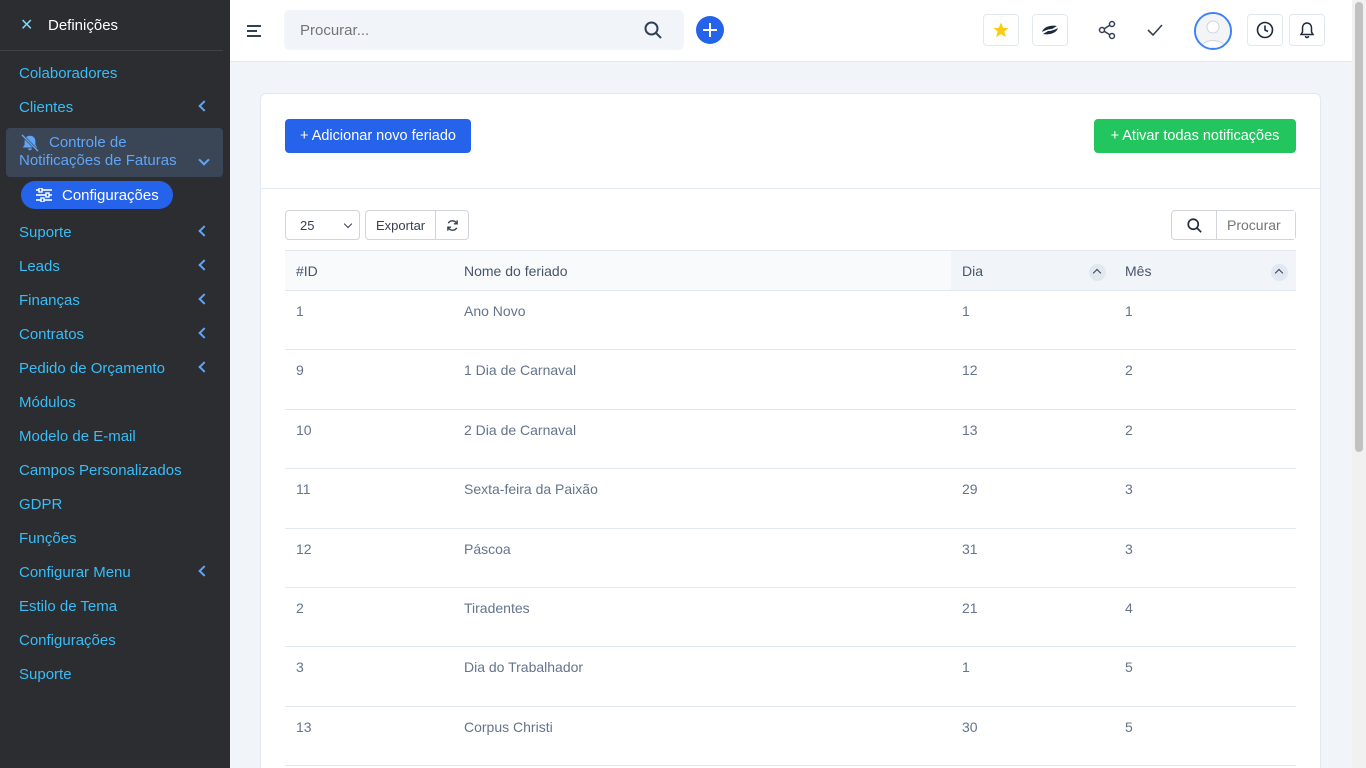  Describe the element at coordinates (115, 470) in the screenshot. I see `sidebar-item: Campos Personalizados` at that location.